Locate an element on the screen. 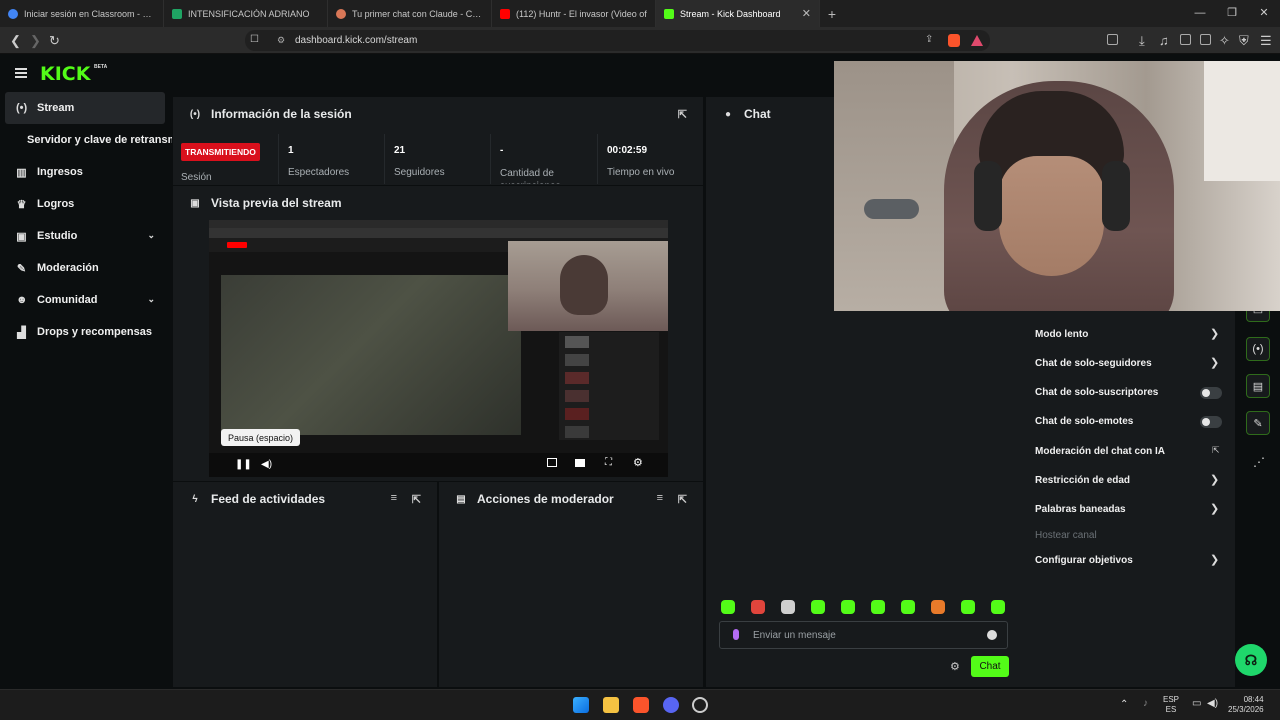 This screenshot has width=1280, height=720. minimize-button: — is located at coordinates (1200, 13).